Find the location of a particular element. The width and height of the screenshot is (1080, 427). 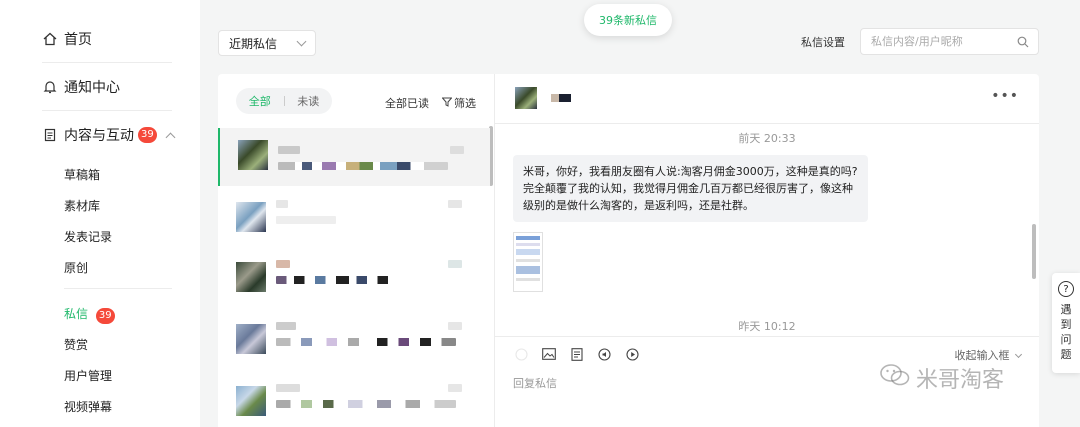

content-badge: 39 is located at coordinates (147, 135).